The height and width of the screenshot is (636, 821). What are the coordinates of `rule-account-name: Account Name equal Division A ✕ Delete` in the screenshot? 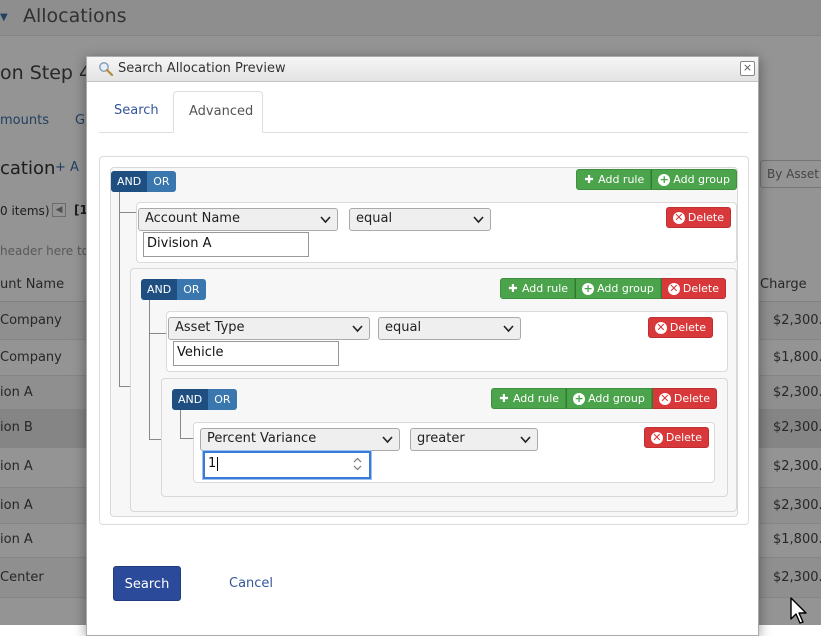 It's located at (436, 232).